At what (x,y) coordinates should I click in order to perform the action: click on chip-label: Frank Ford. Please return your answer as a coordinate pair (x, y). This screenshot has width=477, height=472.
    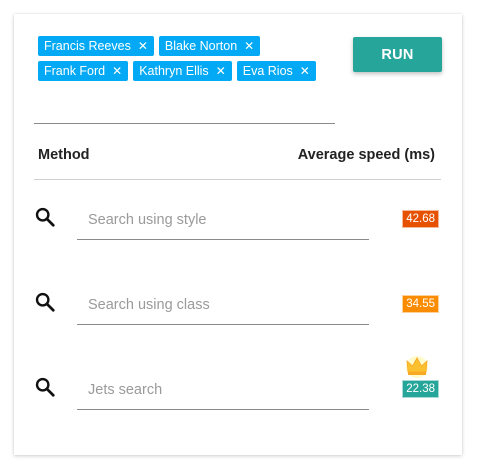
    Looking at the image, I should click on (75, 70).